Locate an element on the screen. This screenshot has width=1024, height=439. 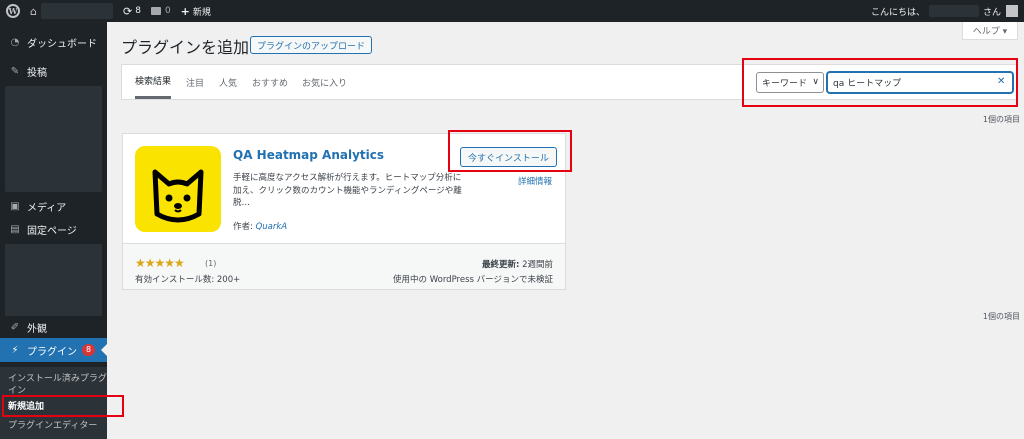
updates-count: 8 is located at coordinates (138, 11).